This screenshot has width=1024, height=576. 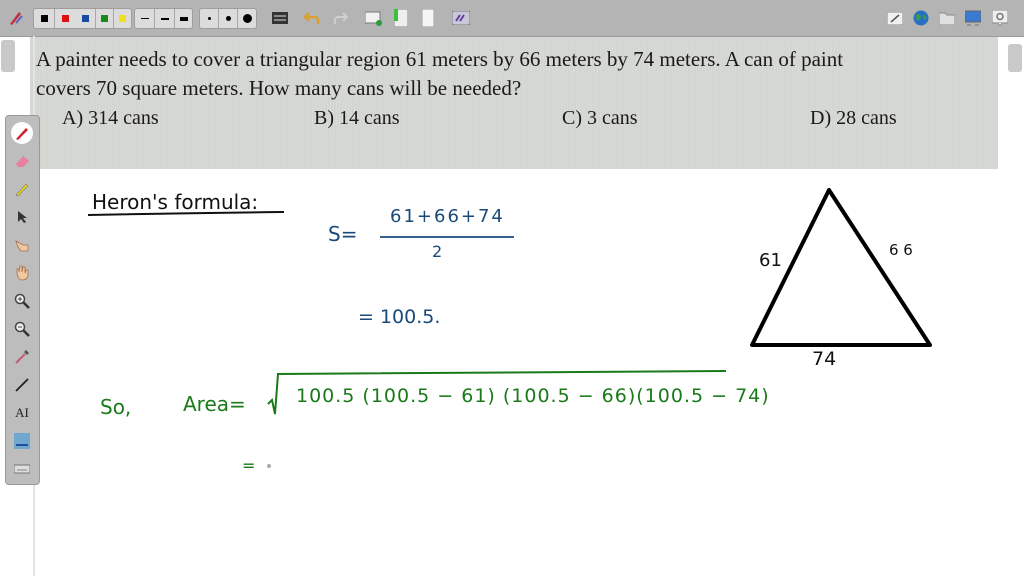 I want to click on zoom-out-icon, so click(x=22, y=329).